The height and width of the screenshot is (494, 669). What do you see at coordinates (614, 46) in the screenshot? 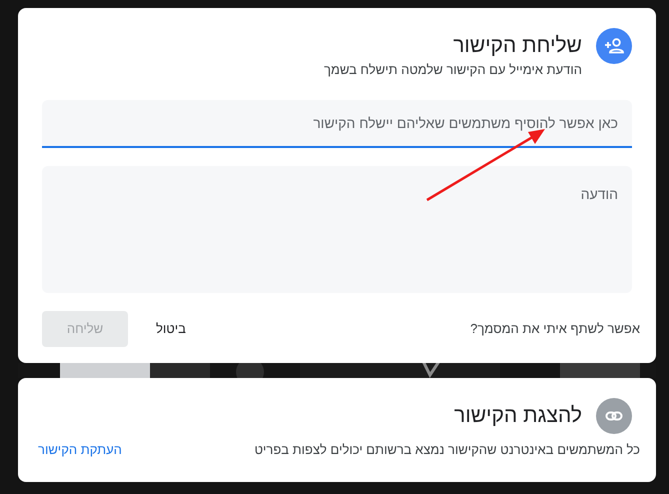
I see `add-person-icon` at bounding box center [614, 46].